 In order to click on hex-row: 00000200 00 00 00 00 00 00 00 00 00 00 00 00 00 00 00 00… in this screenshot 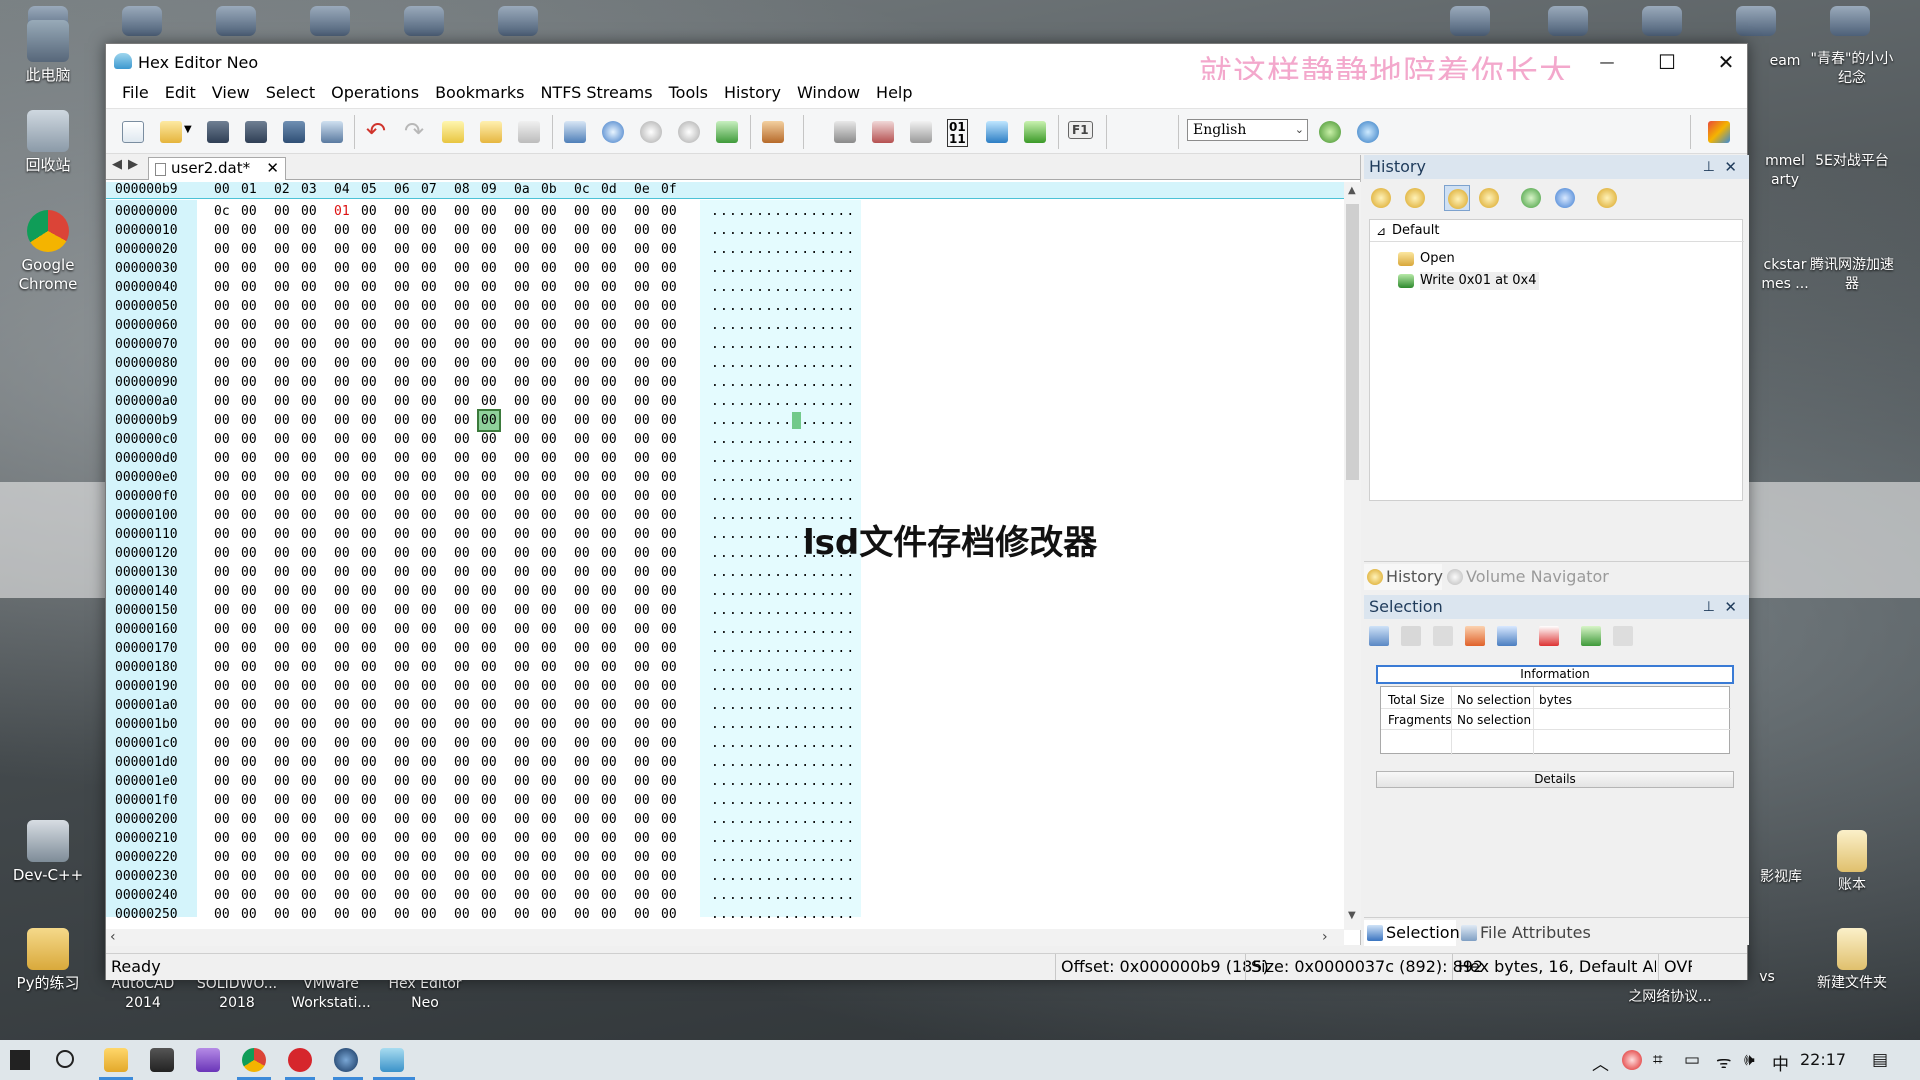, I will do `click(486, 819)`.